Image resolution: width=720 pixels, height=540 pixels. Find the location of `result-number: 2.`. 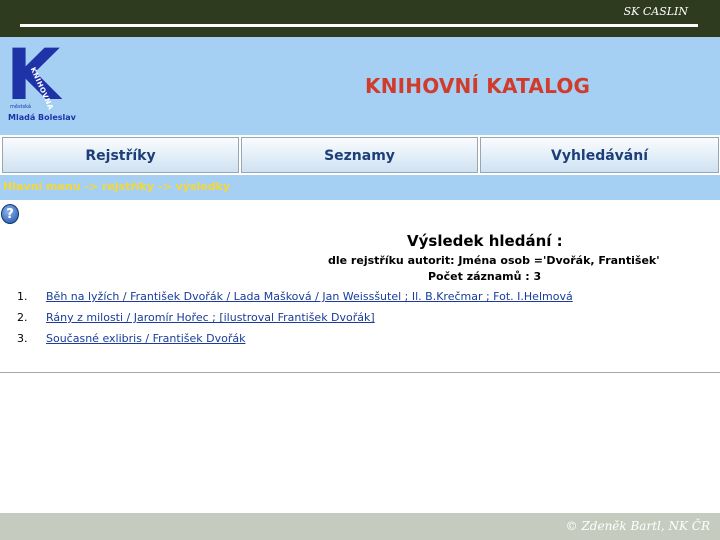

result-number: 2. is located at coordinates (22, 317).